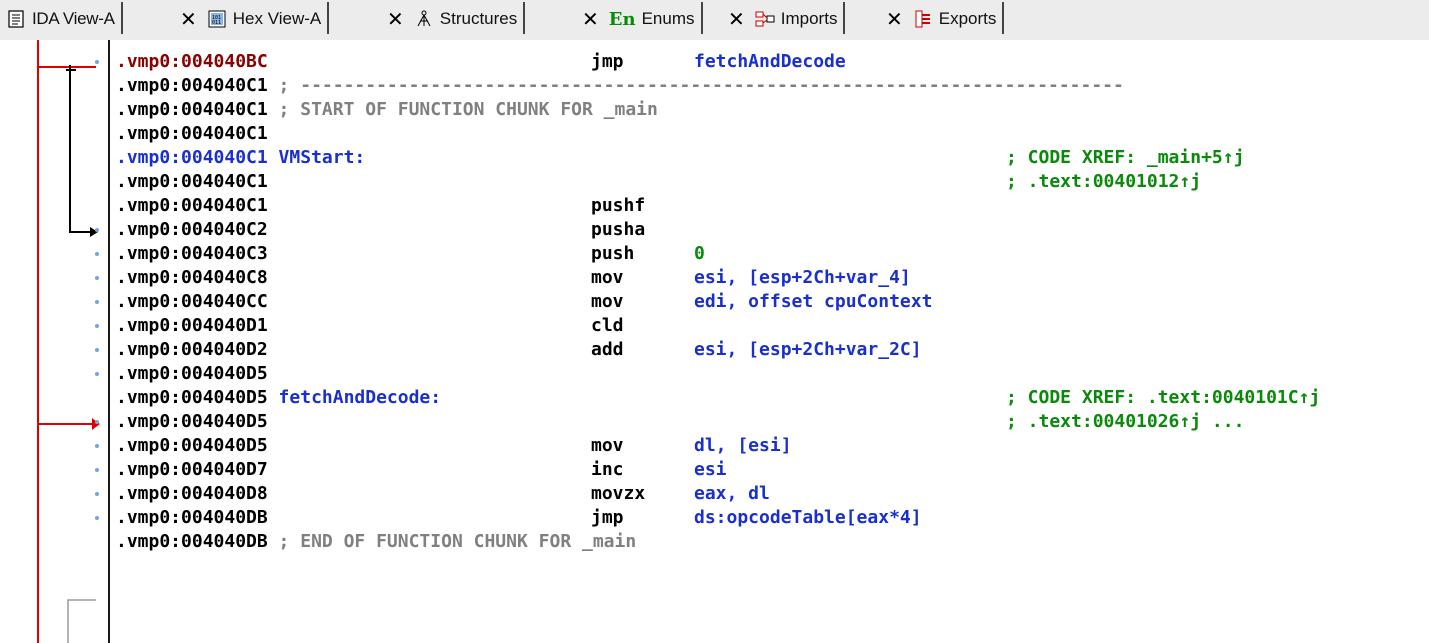  I want to click on operand: esi, so click(710, 470).